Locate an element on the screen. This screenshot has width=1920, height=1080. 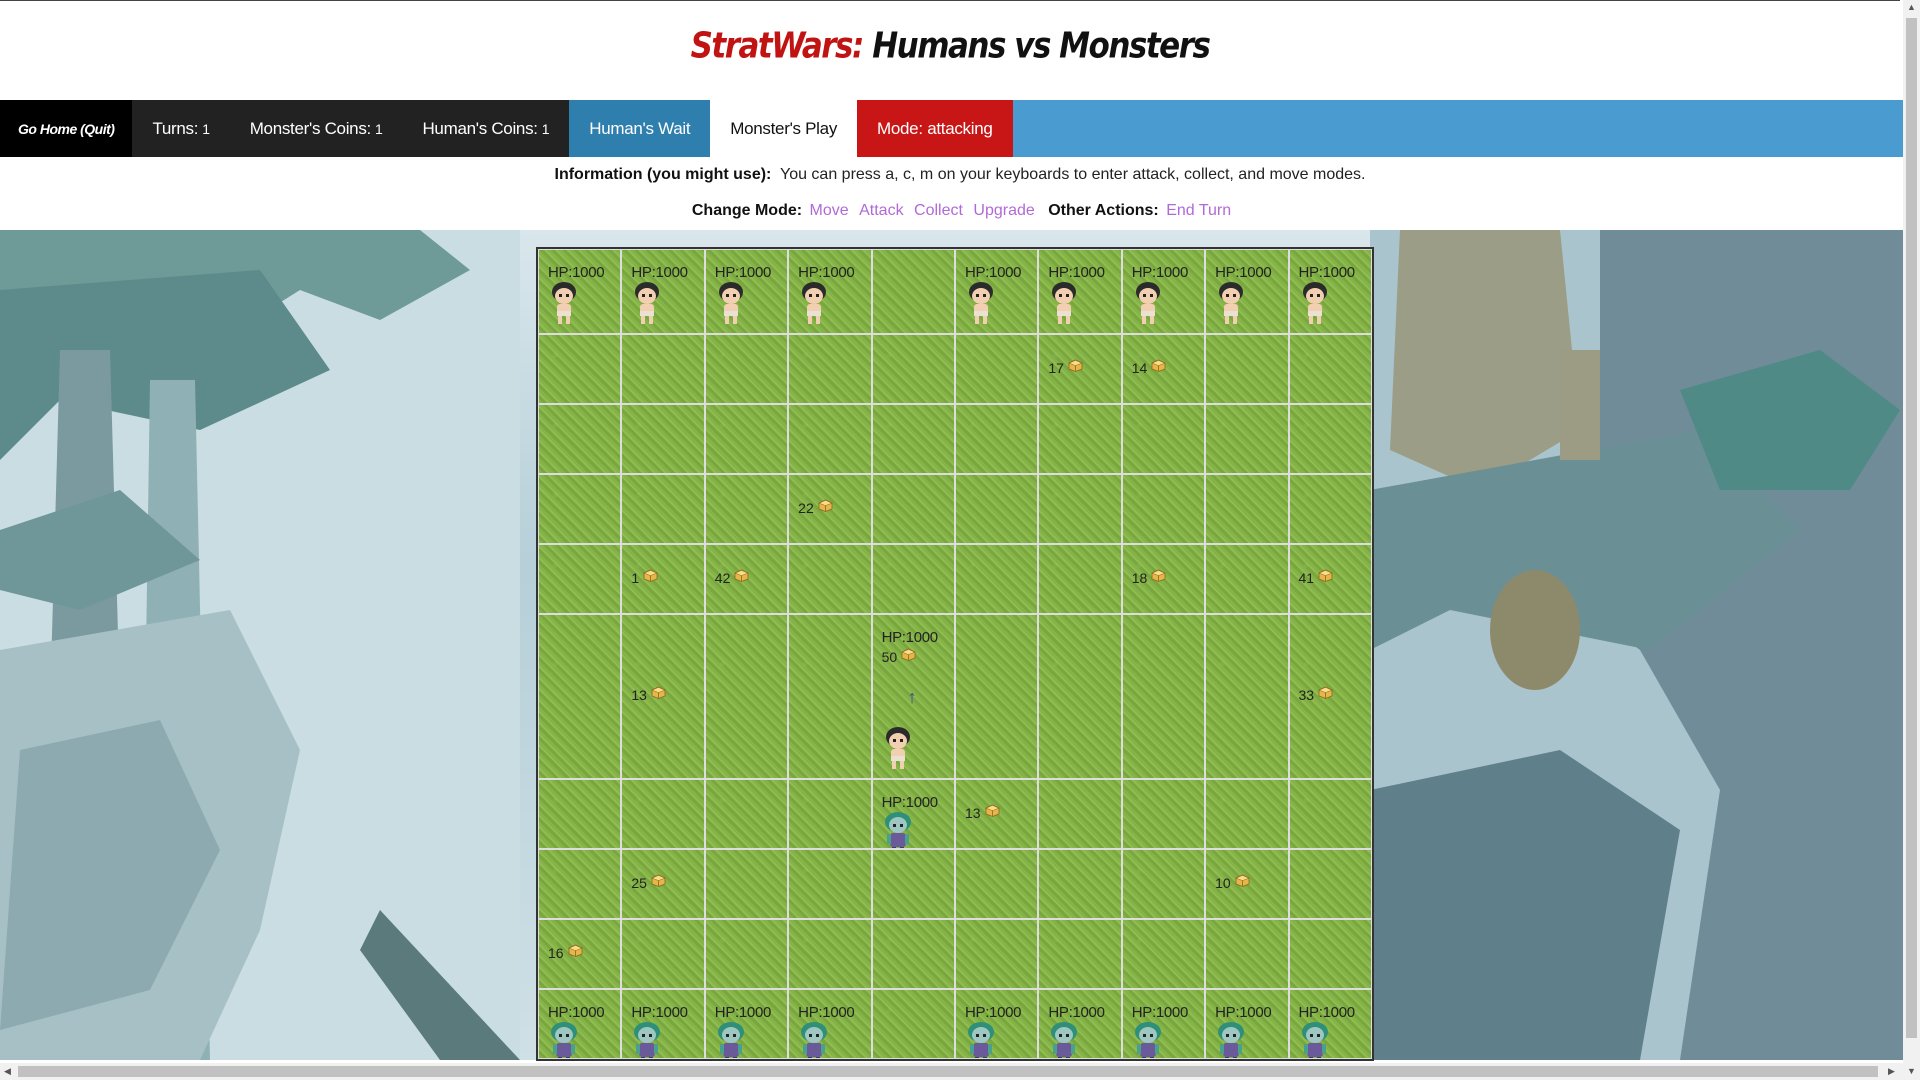
board-cell: 25 is located at coordinates (663, 884).